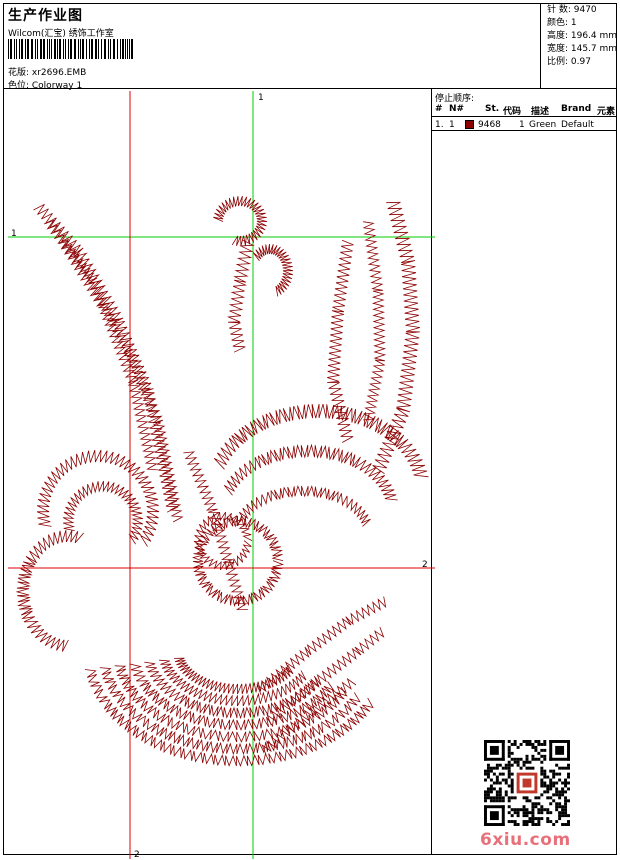  Describe the element at coordinates (374, 321) in the screenshot. I see `neck-stroke` at that location.